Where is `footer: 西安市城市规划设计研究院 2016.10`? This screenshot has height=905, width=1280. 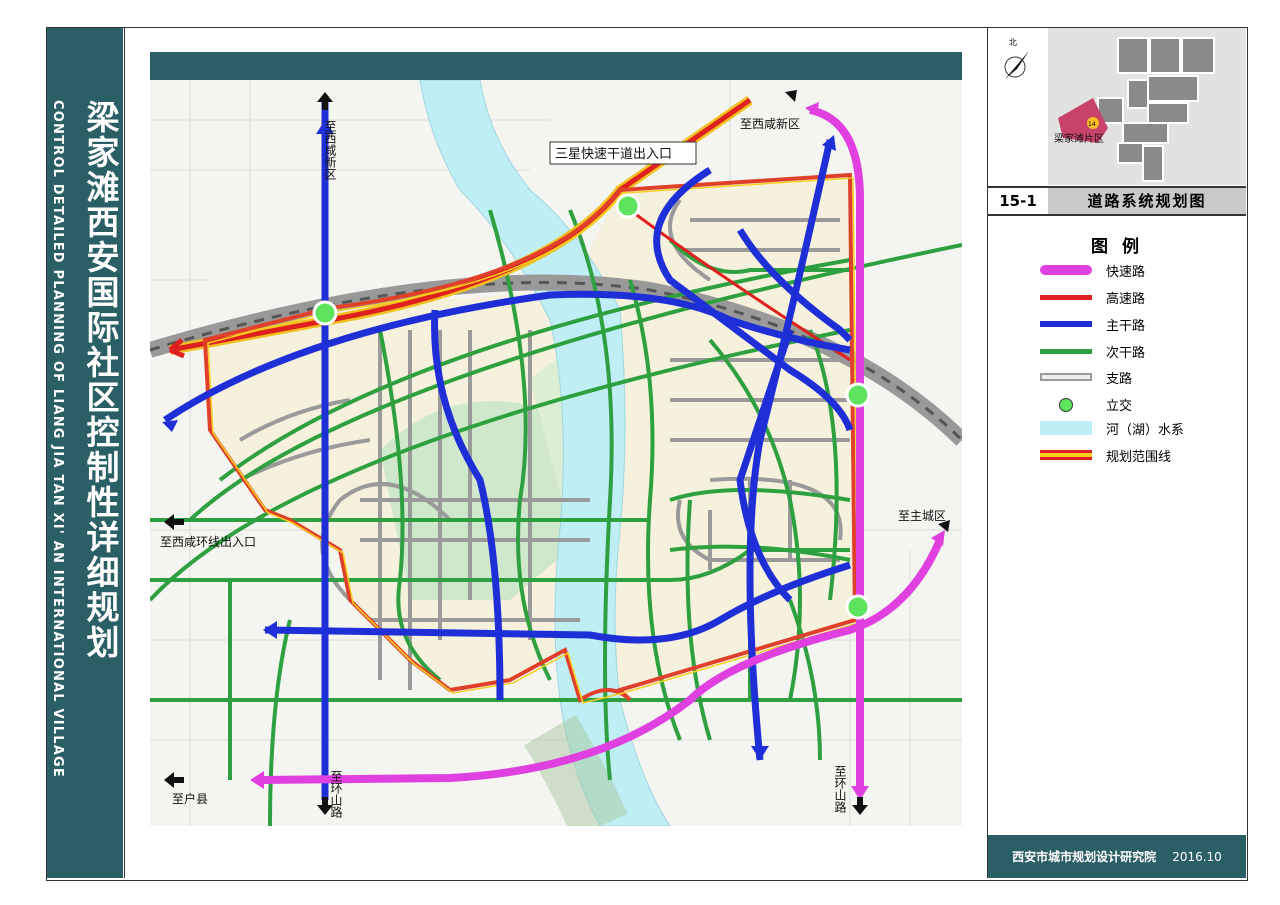 footer: 西安市城市规划设计研究院 2016.10 is located at coordinates (1117, 856).